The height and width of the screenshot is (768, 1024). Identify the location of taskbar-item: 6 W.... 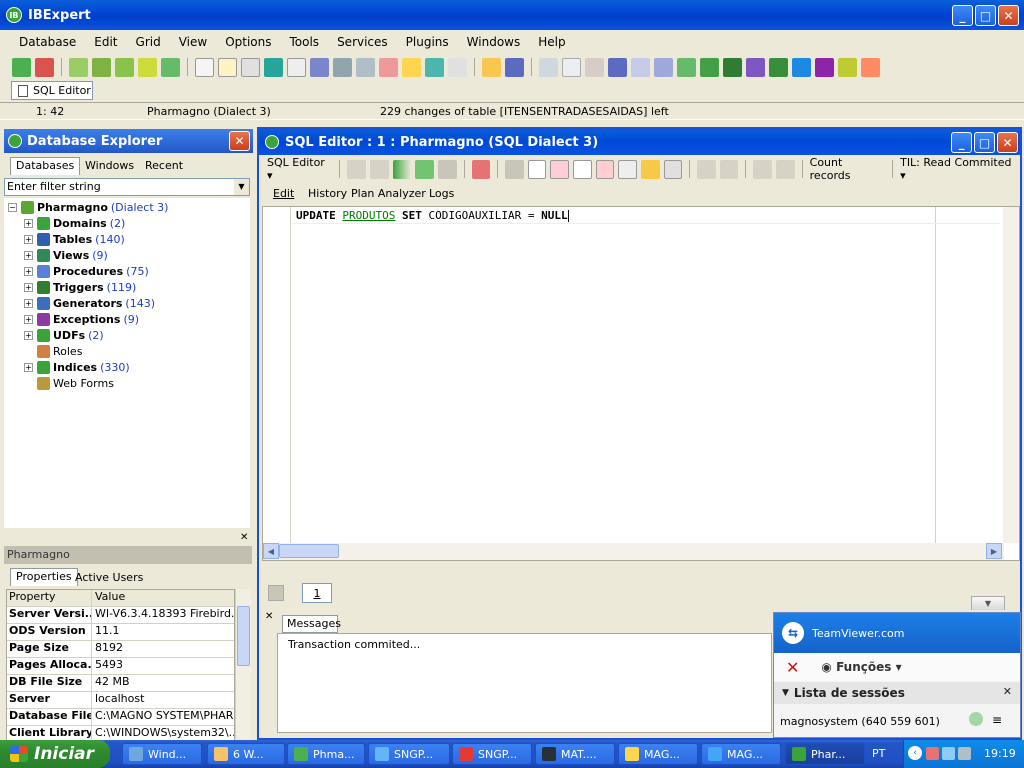
(246, 754).